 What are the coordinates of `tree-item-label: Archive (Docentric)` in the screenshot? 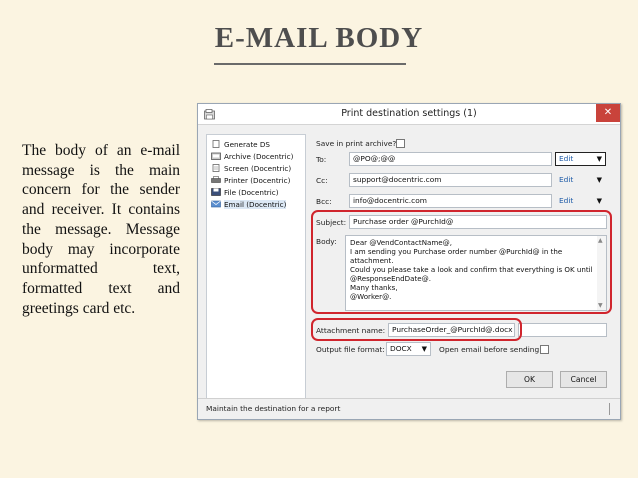 It's located at (259, 156).